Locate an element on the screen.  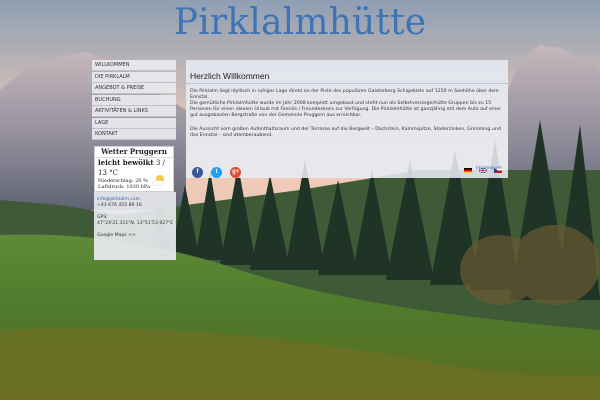
impressum-link: Impressum is located at coordinates (489, 168).